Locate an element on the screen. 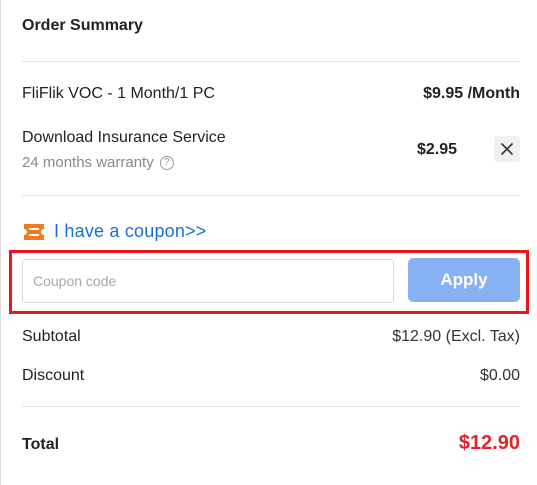  total-label: Total is located at coordinates (41, 444).